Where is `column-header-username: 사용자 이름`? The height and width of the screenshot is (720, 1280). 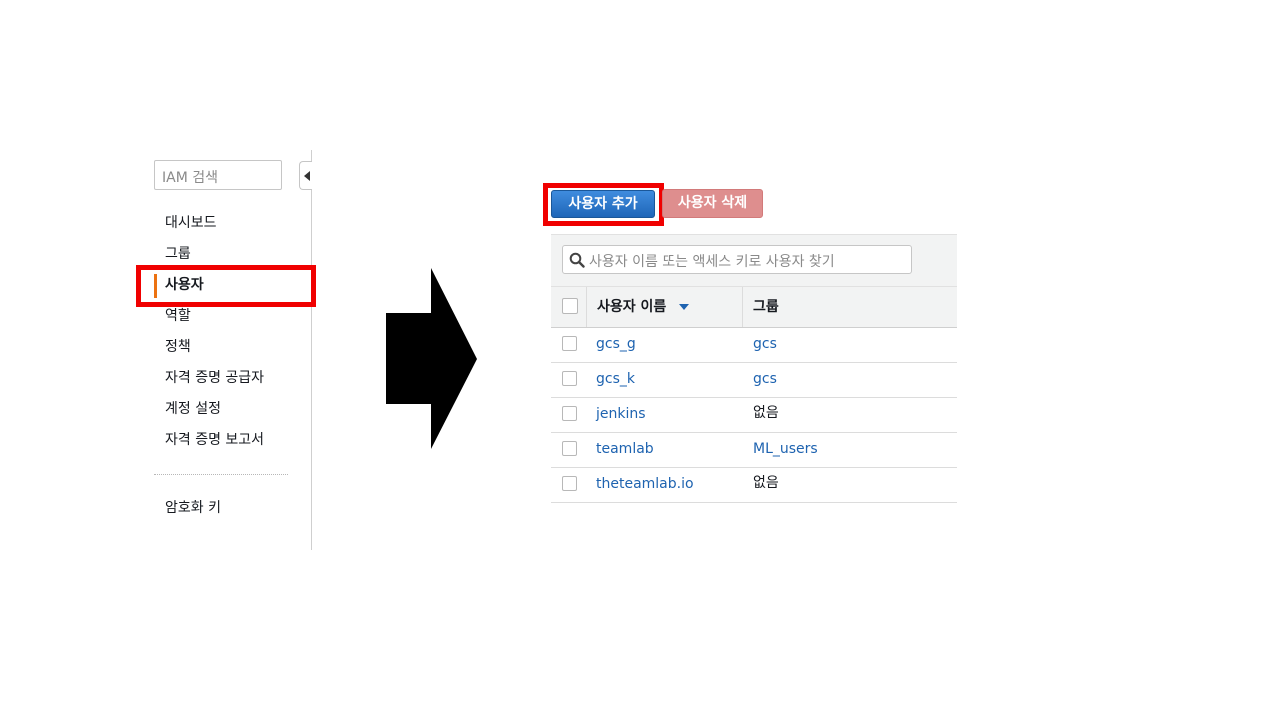
column-header-username: 사용자 이름 is located at coordinates (631, 306).